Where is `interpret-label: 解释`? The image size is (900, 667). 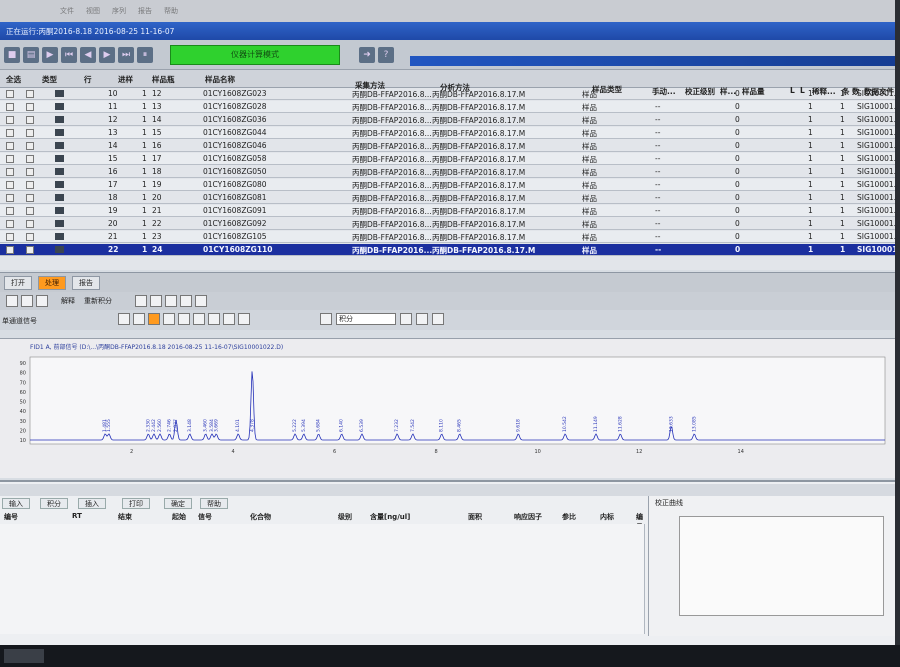 interpret-label: 解释 is located at coordinates (68, 301).